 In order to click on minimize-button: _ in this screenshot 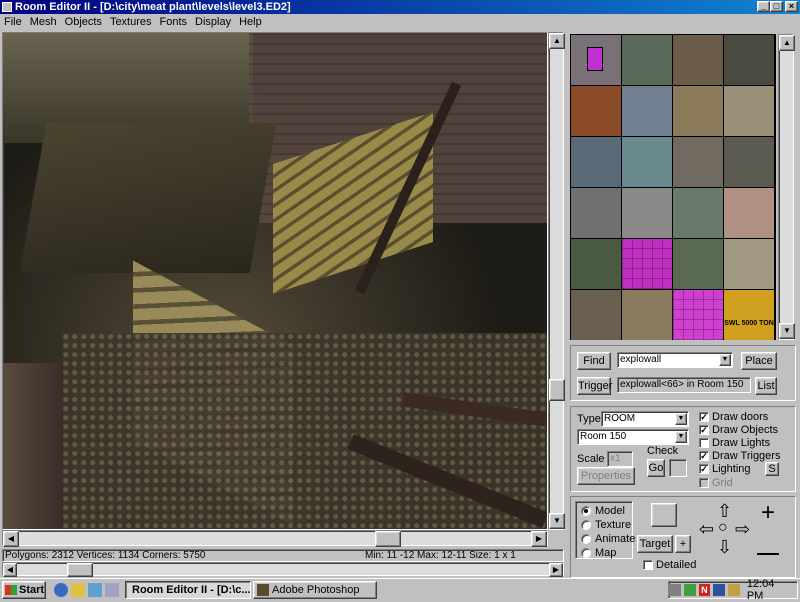, I will do `click(763, 6)`.